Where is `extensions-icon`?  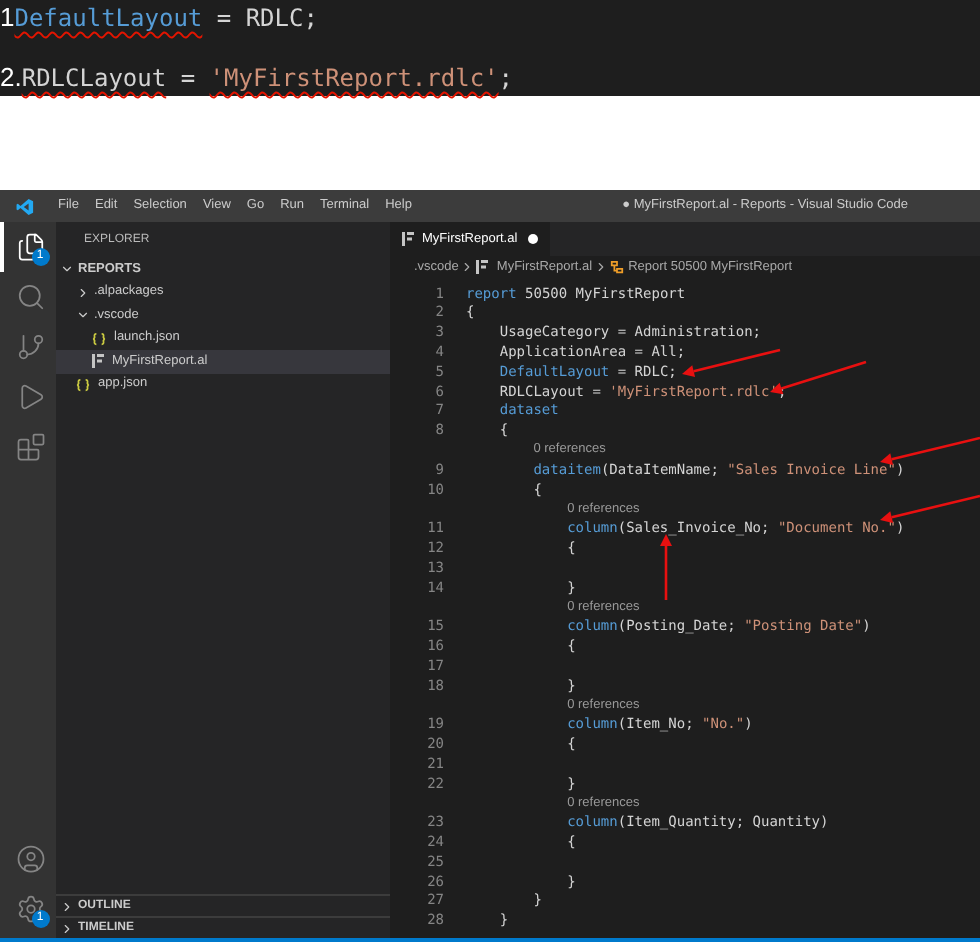
extensions-icon is located at coordinates (30, 447).